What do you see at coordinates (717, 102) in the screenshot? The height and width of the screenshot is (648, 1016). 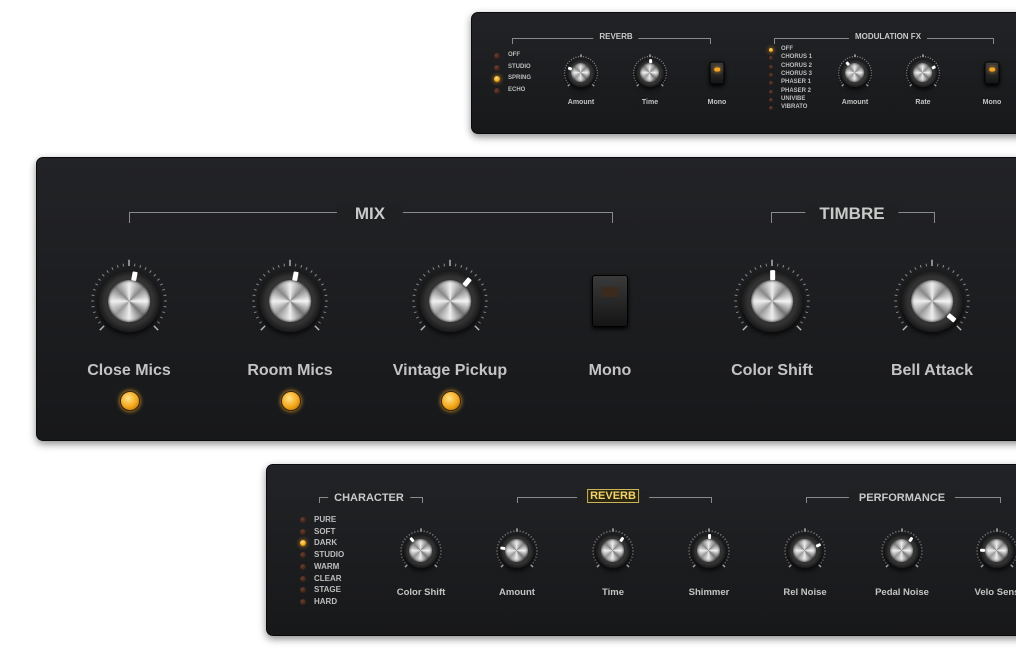 I see `reverb-mono-label: Mono` at bounding box center [717, 102].